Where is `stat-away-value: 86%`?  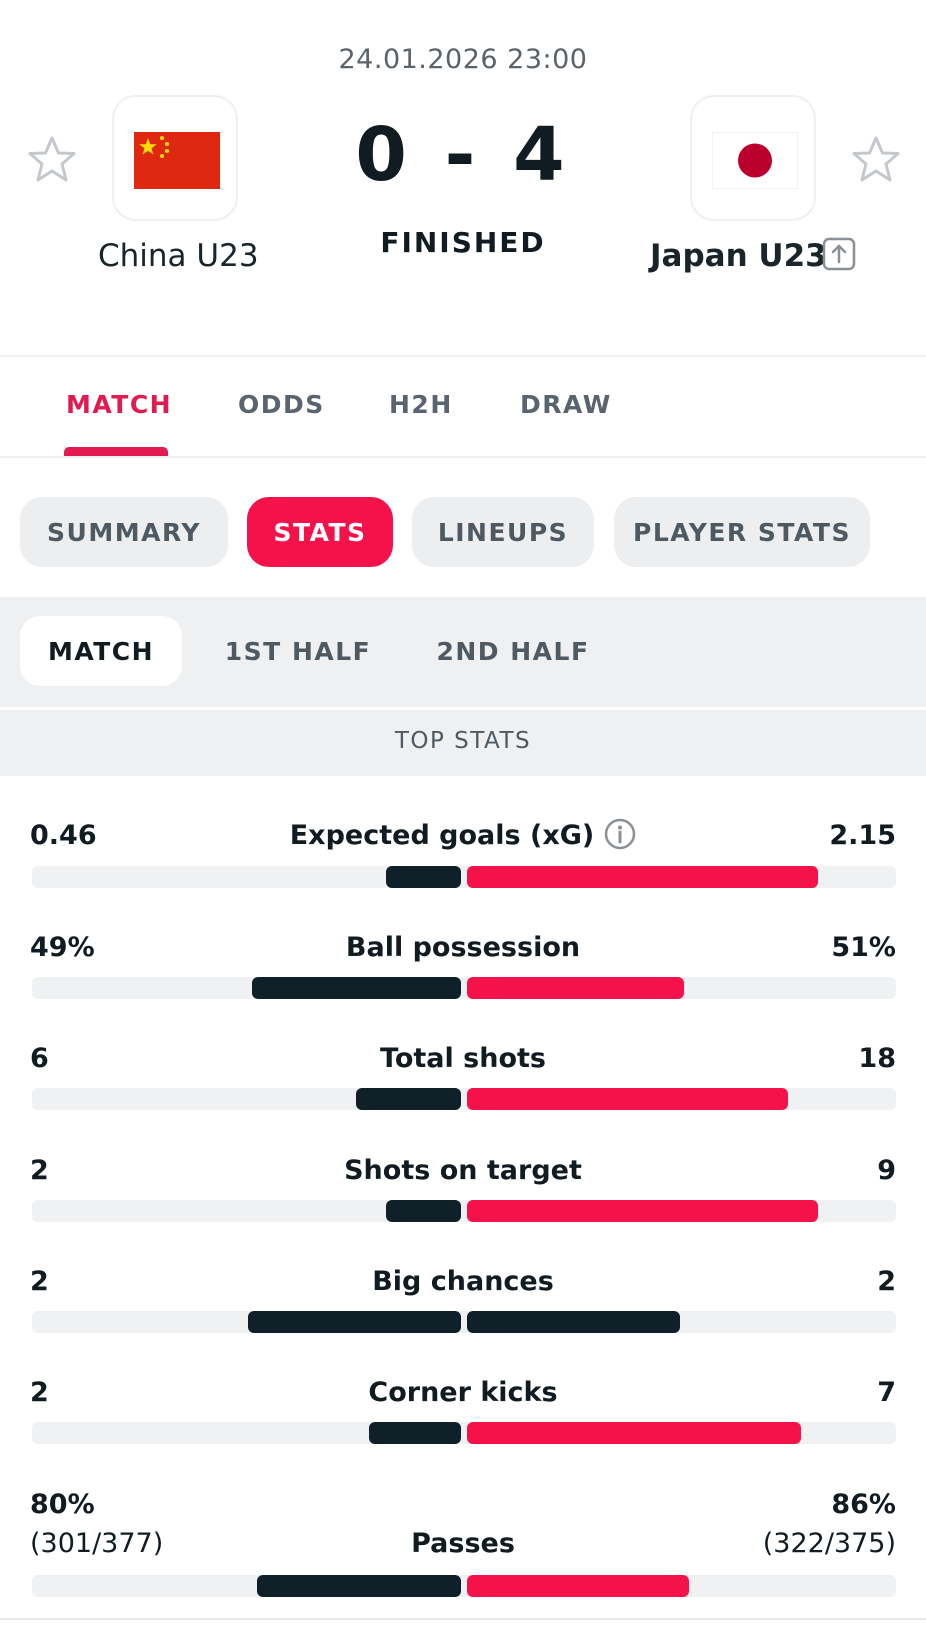 stat-away-value: 86% is located at coordinates (863, 1504).